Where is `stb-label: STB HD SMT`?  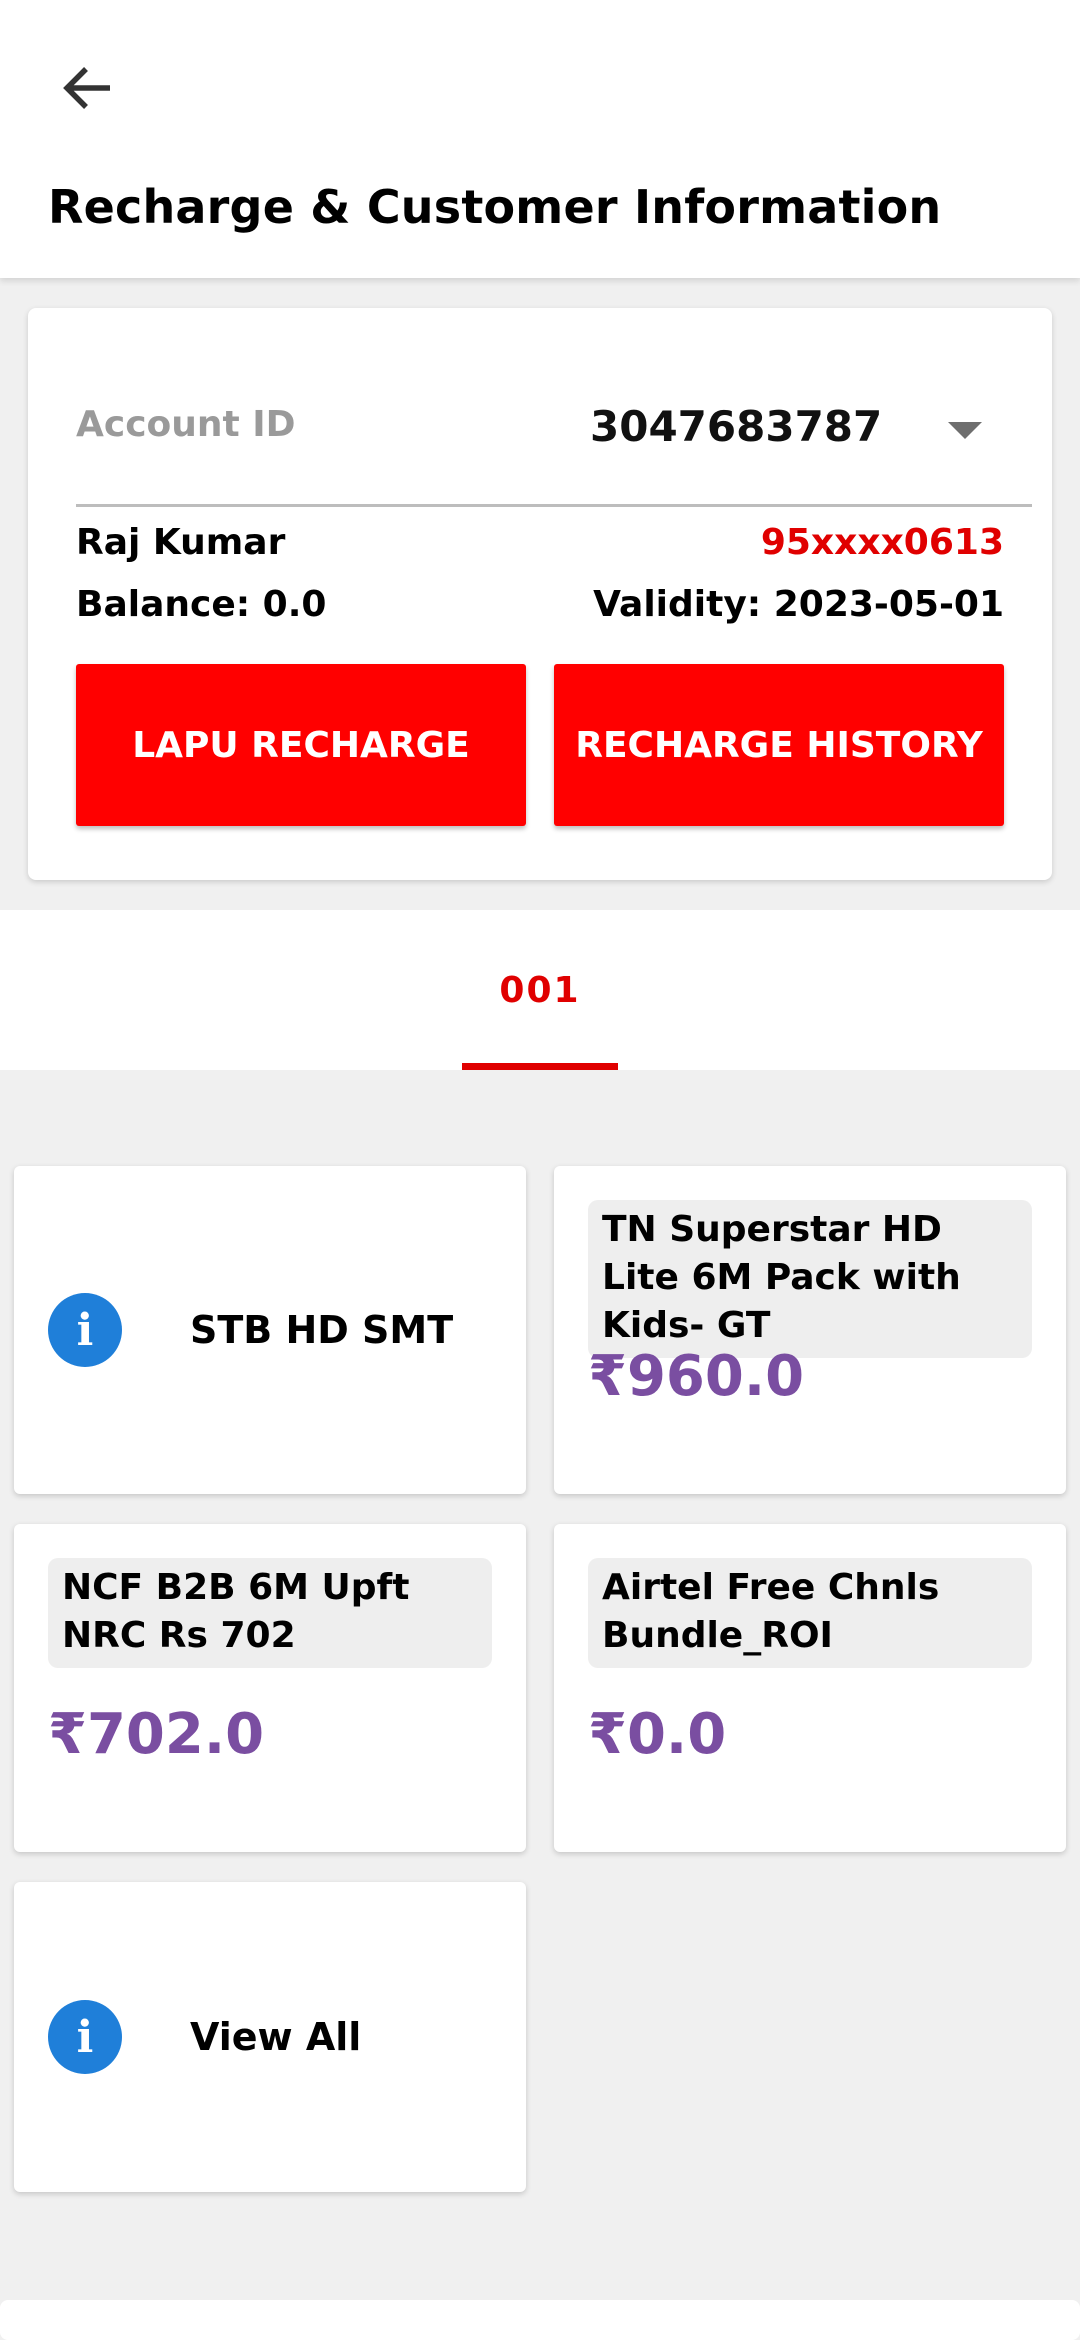
stb-label: STB HD SMT is located at coordinates (322, 1330).